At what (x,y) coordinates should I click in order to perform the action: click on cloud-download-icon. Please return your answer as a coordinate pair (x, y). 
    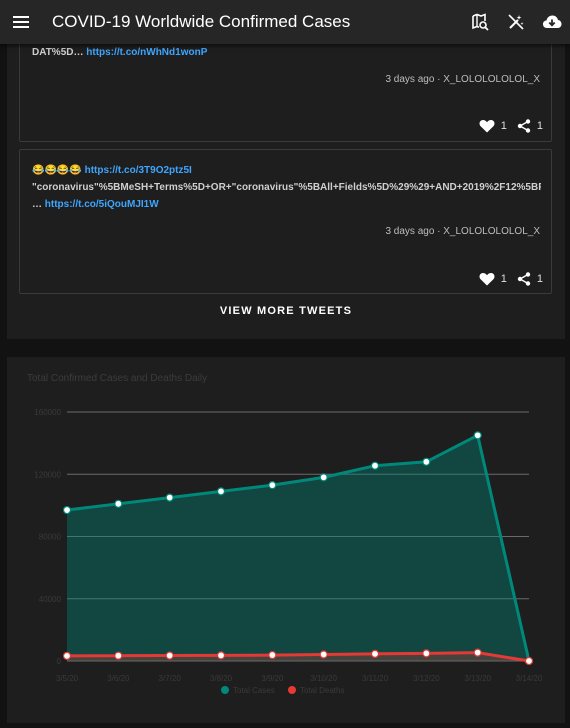
    Looking at the image, I should click on (552, 21).